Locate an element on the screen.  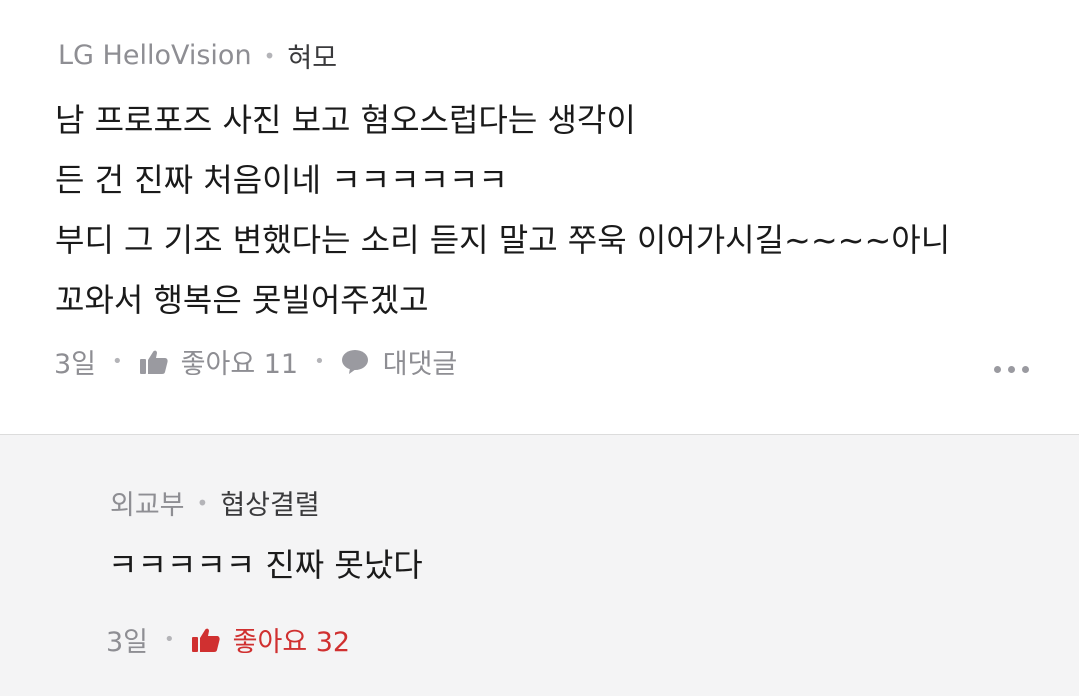
comment-actions: 3일 • 좋아요 11 • 대댓글 is located at coordinates (255, 361).